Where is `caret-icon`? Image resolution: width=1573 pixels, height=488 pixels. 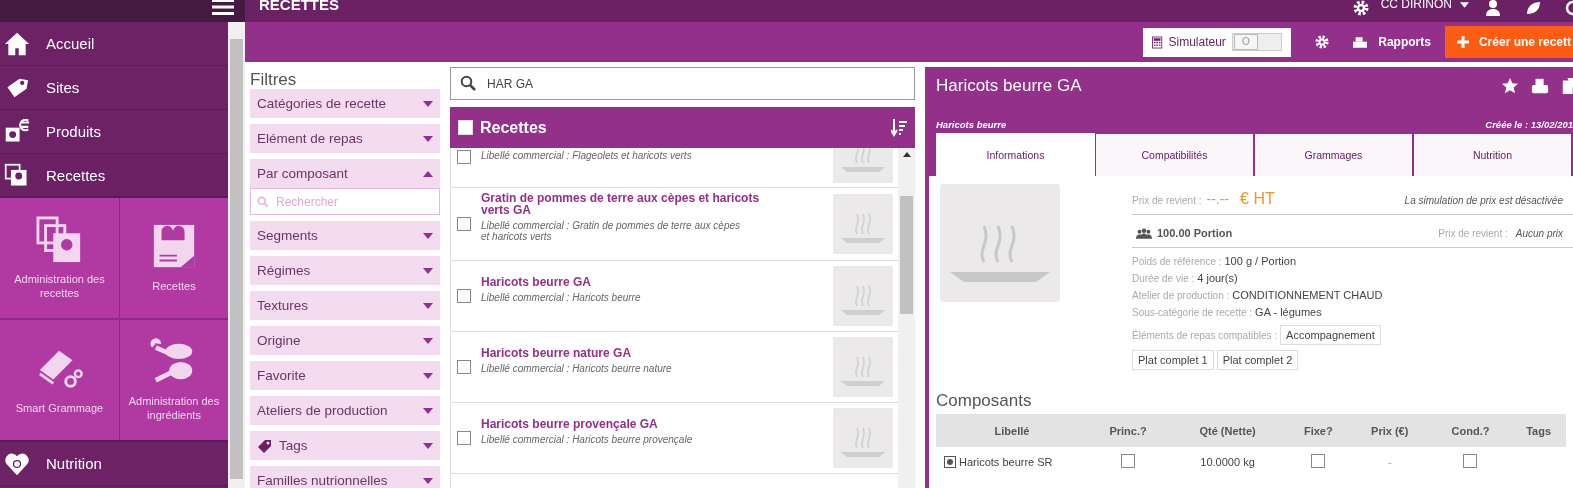
caret-icon is located at coordinates (1464, 5).